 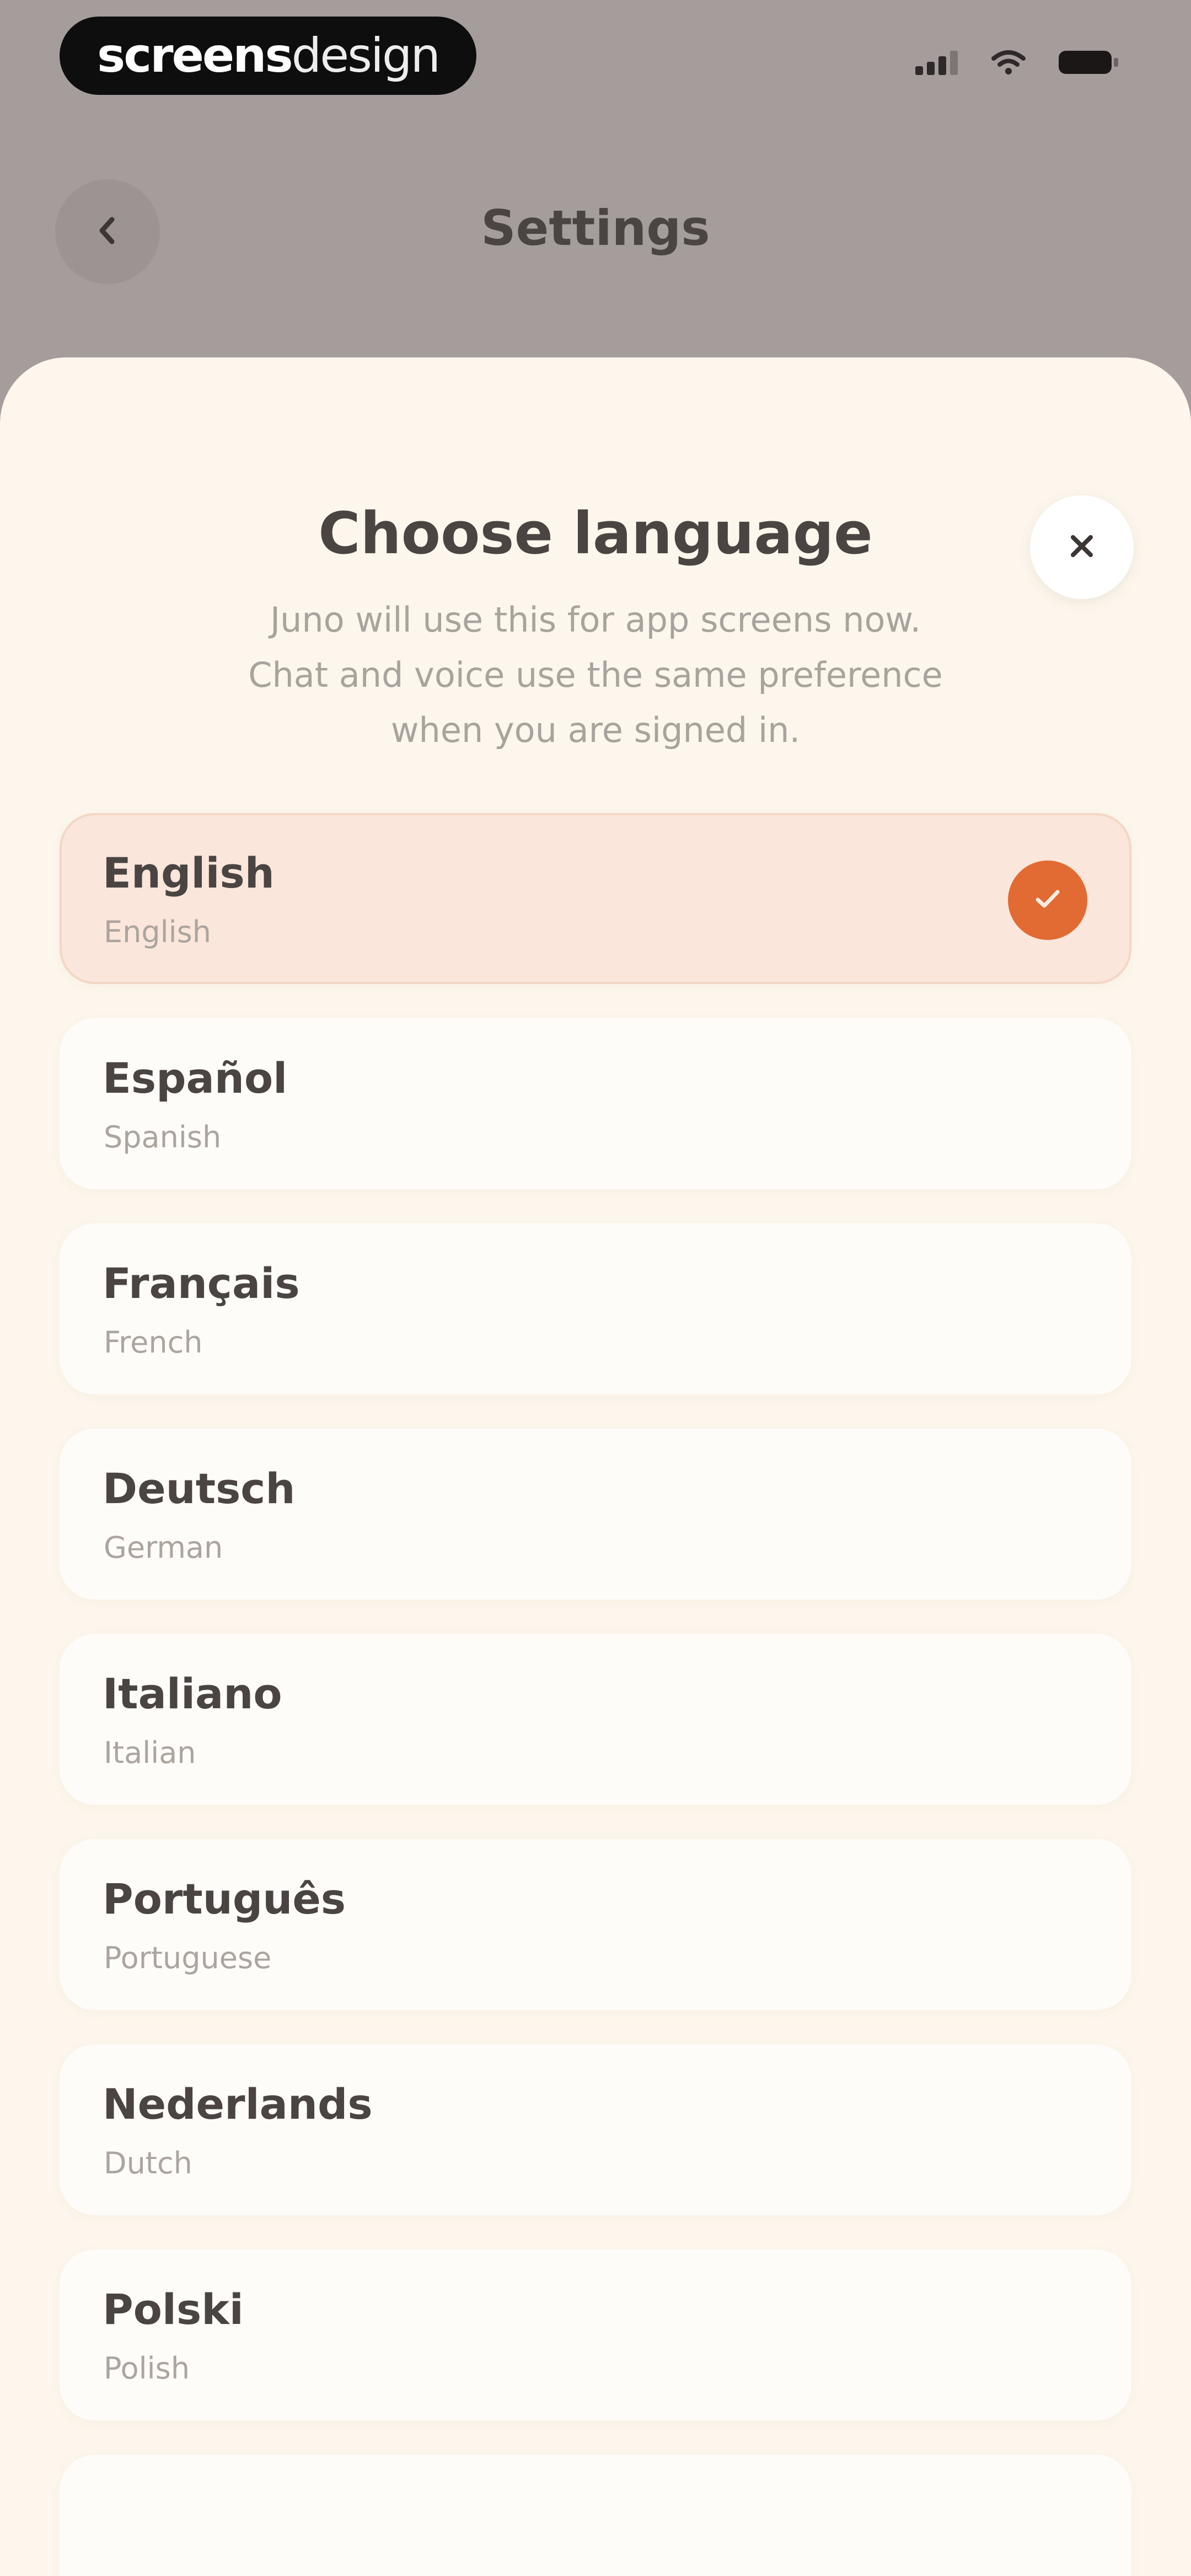 I want to click on brand-logo: screens design, so click(x=268, y=56).